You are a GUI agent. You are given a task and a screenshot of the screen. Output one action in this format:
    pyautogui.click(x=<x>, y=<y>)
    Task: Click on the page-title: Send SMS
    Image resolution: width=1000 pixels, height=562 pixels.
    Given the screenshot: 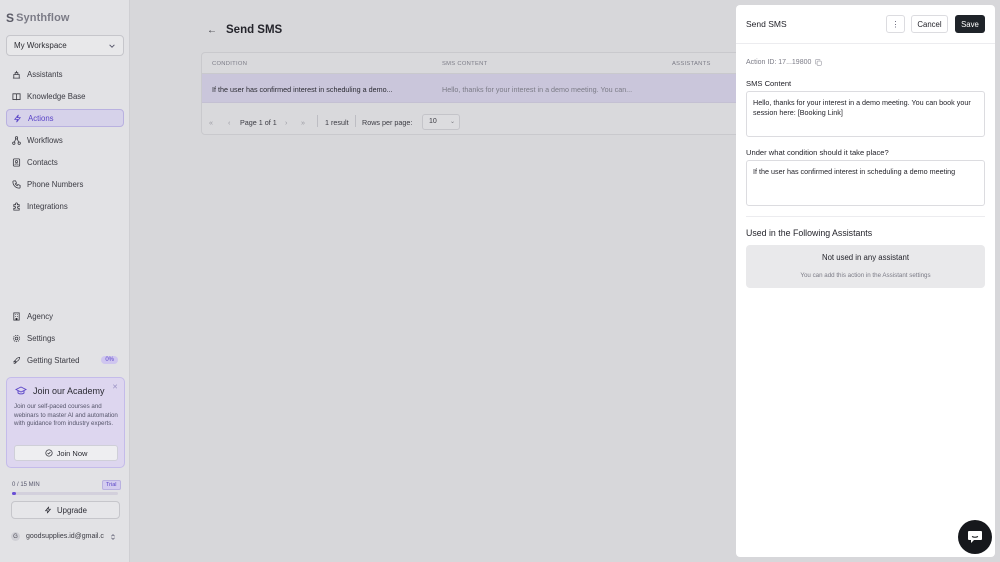 What is the action you would take?
    pyautogui.click(x=254, y=30)
    